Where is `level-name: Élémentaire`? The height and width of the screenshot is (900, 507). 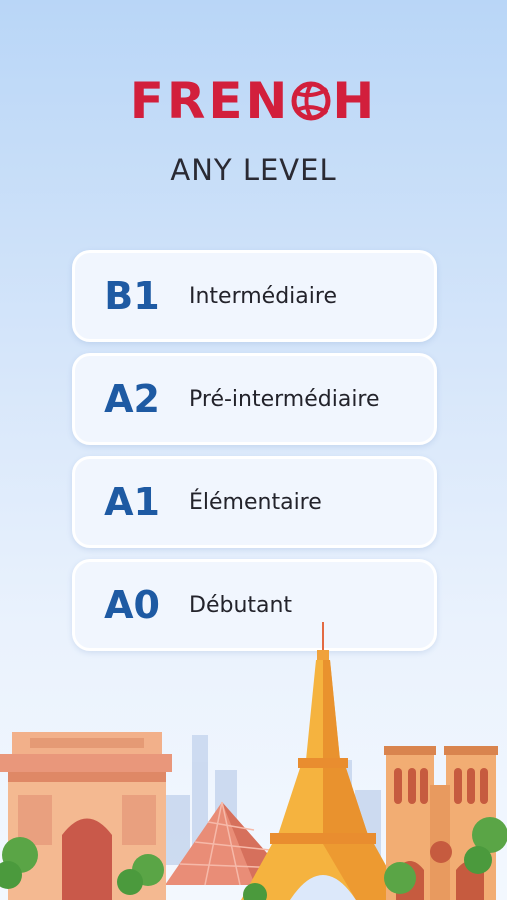
level-name: Élémentaire is located at coordinates (255, 502).